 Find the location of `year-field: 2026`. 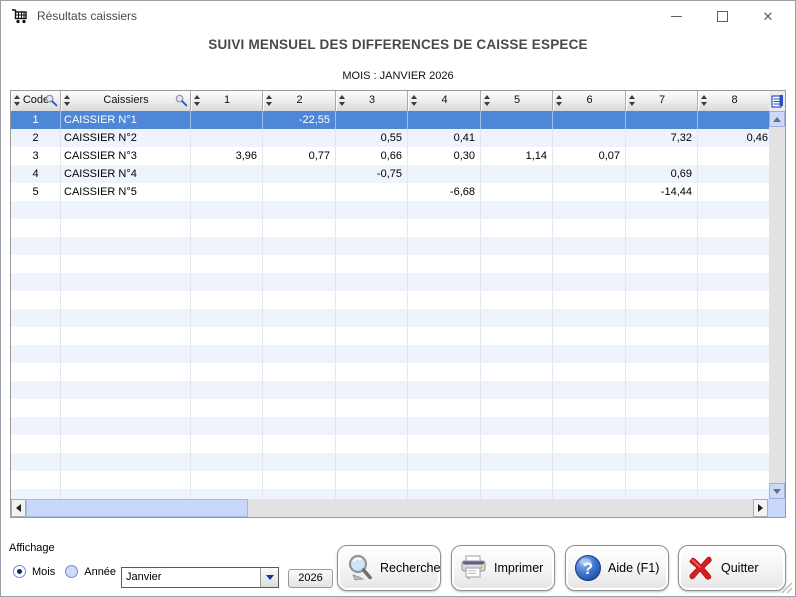

year-field: 2026 is located at coordinates (310, 578).